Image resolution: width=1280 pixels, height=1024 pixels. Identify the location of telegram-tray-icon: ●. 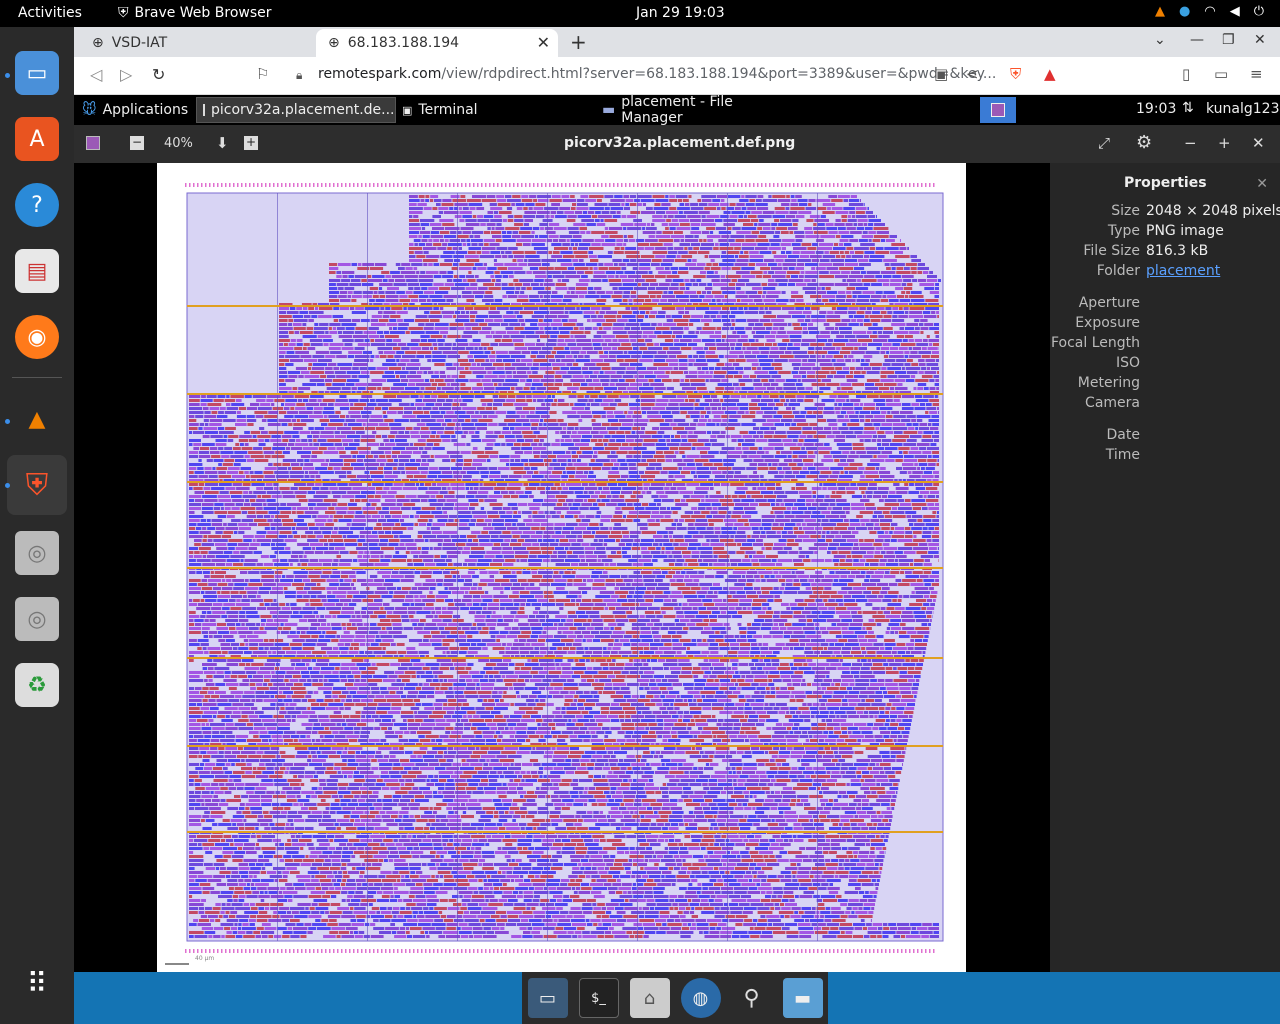
(1184, 11).